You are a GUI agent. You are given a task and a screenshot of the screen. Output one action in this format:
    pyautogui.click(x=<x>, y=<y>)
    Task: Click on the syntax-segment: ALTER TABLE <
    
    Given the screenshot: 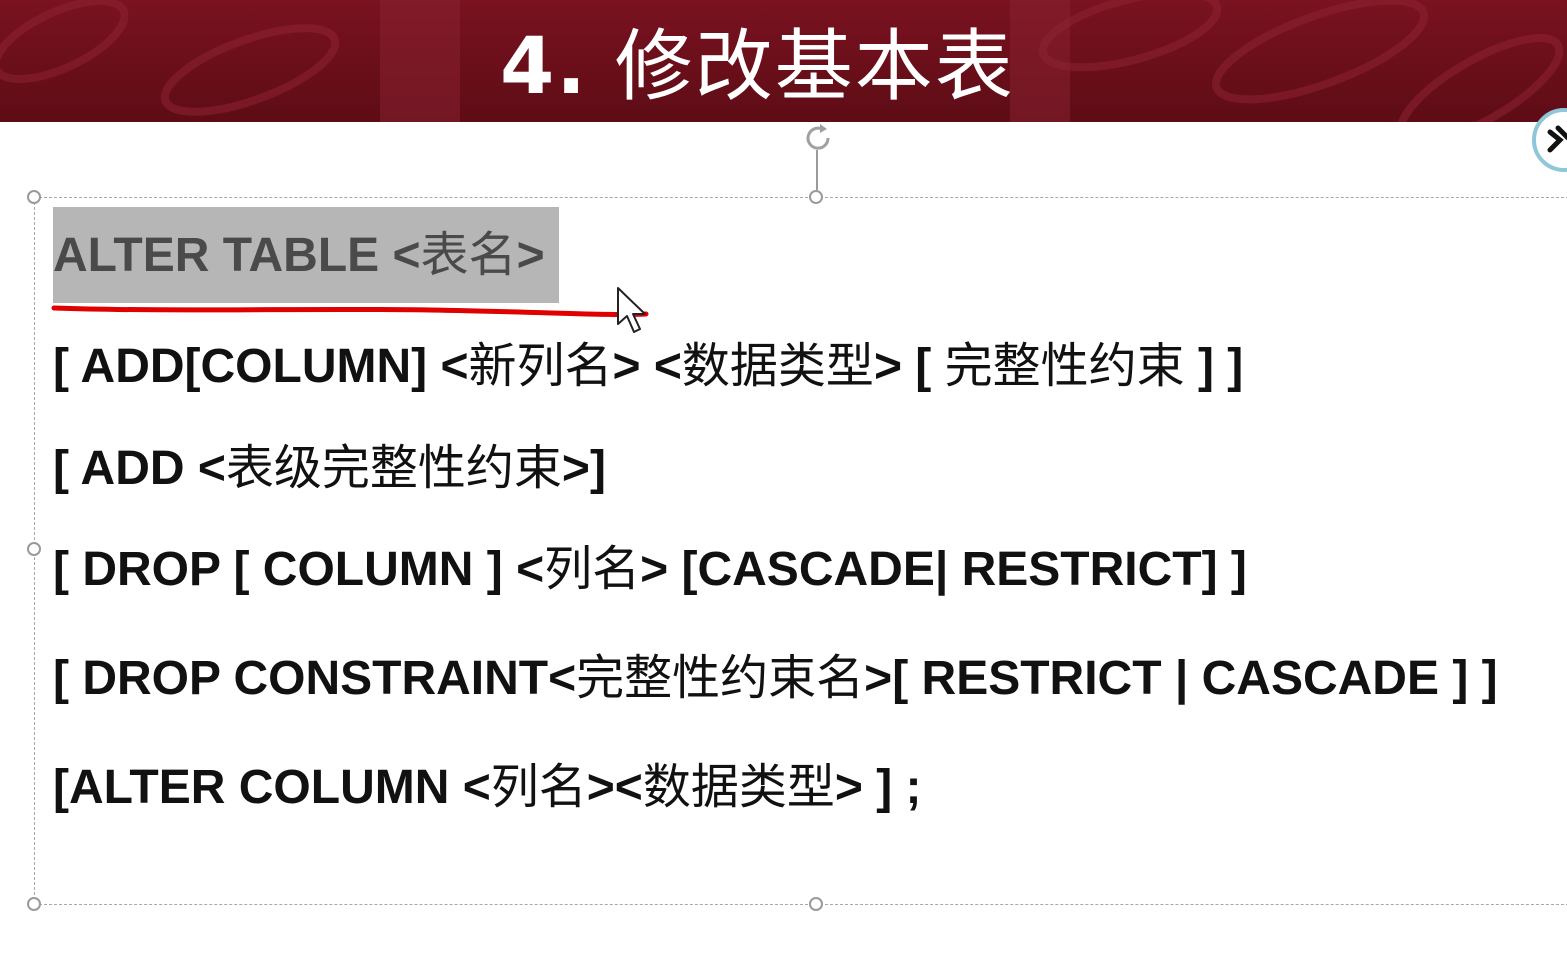 What is the action you would take?
    pyautogui.click(x=237, y=255)
    